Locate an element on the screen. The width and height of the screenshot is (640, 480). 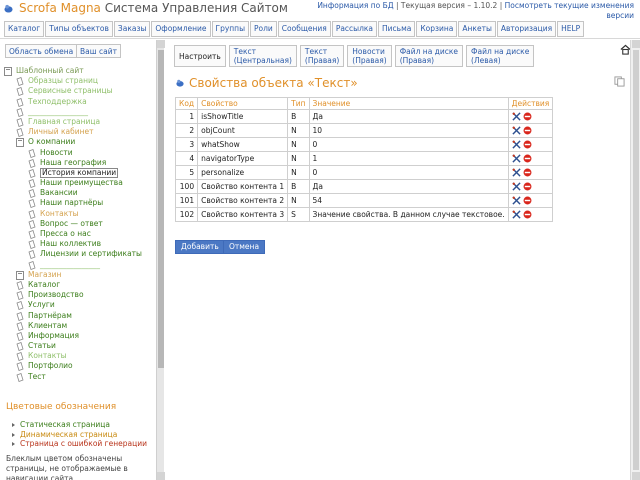
menu-item: Рассылка is located at coordinates (354, 29).